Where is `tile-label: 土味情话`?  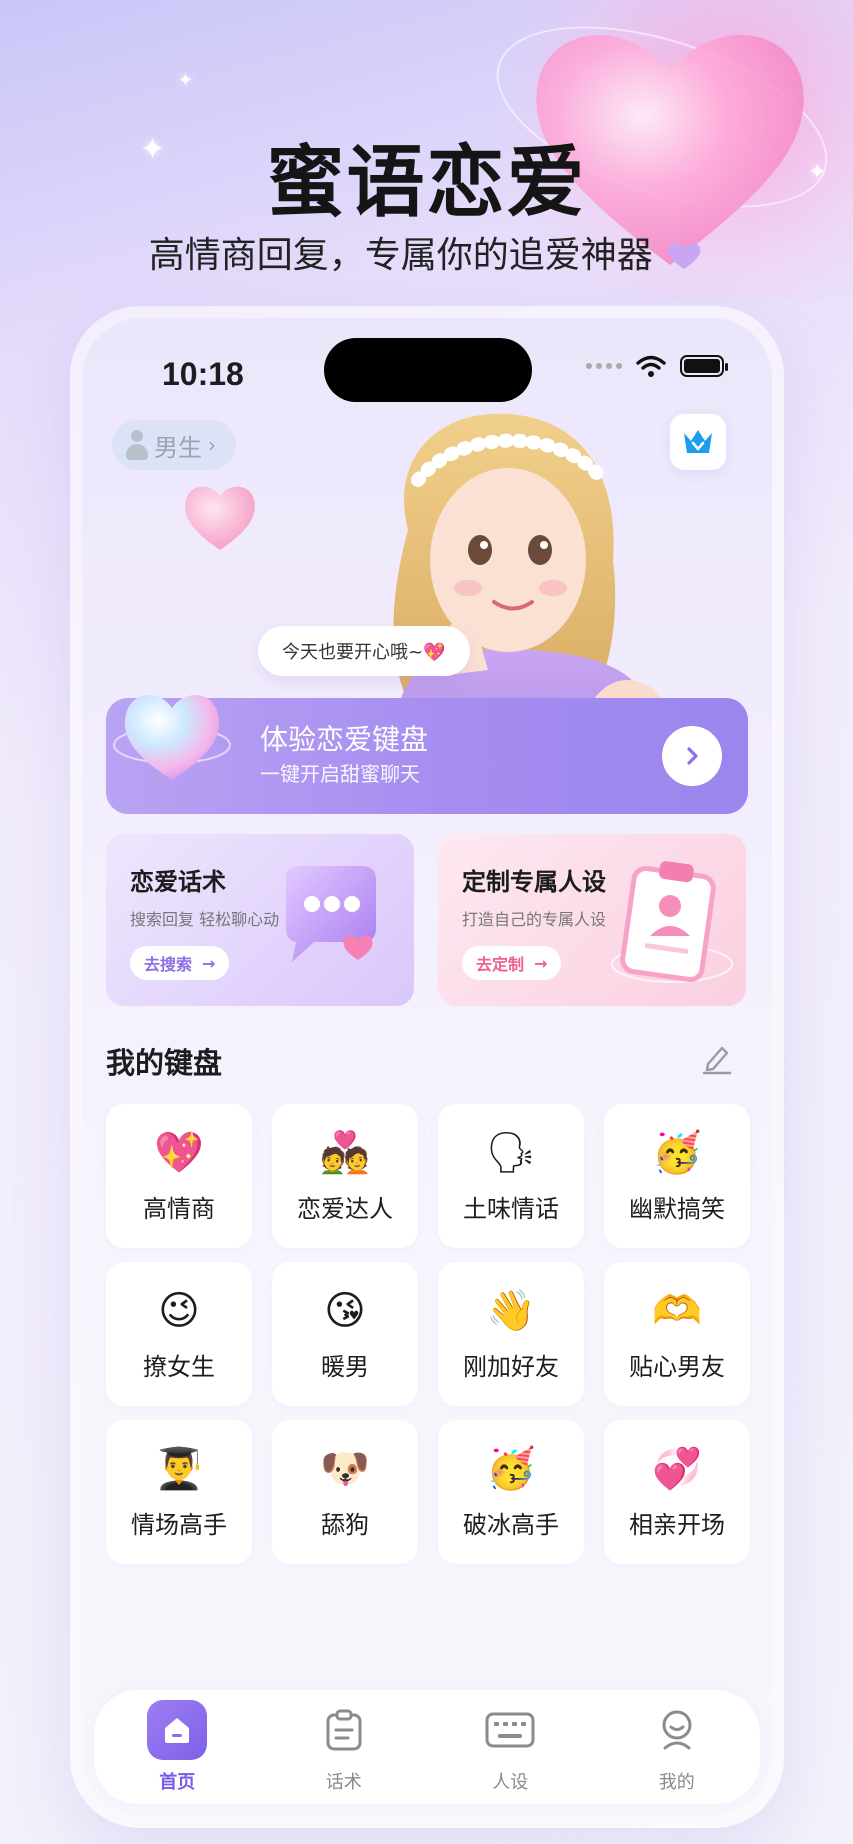 tile-label: 土味情话 is located at coordinates (511, 1208).